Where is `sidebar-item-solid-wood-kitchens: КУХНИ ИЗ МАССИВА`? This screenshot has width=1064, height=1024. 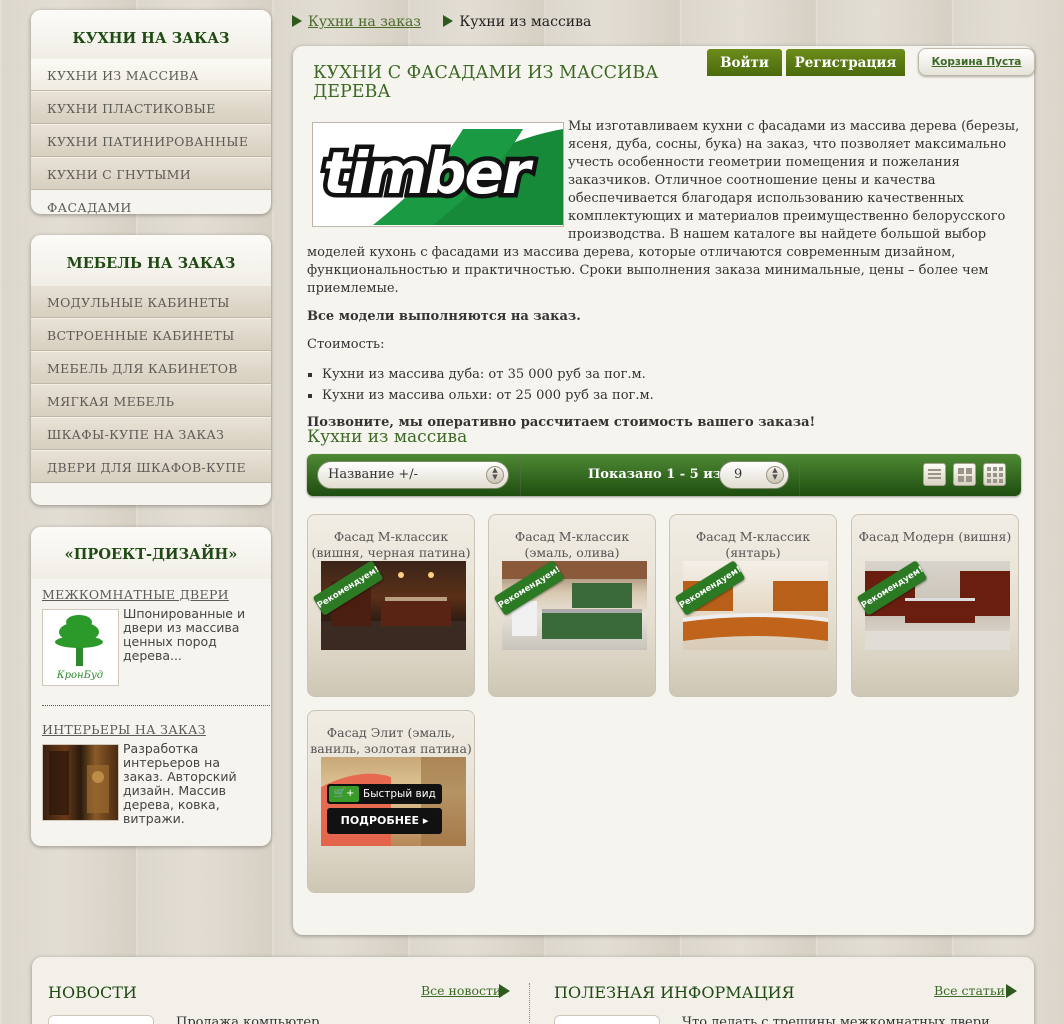 sidebar-item-solid-wood-kitchens: КУХНИ ИЗ МАССИВА is located at coordinates (151, 74).